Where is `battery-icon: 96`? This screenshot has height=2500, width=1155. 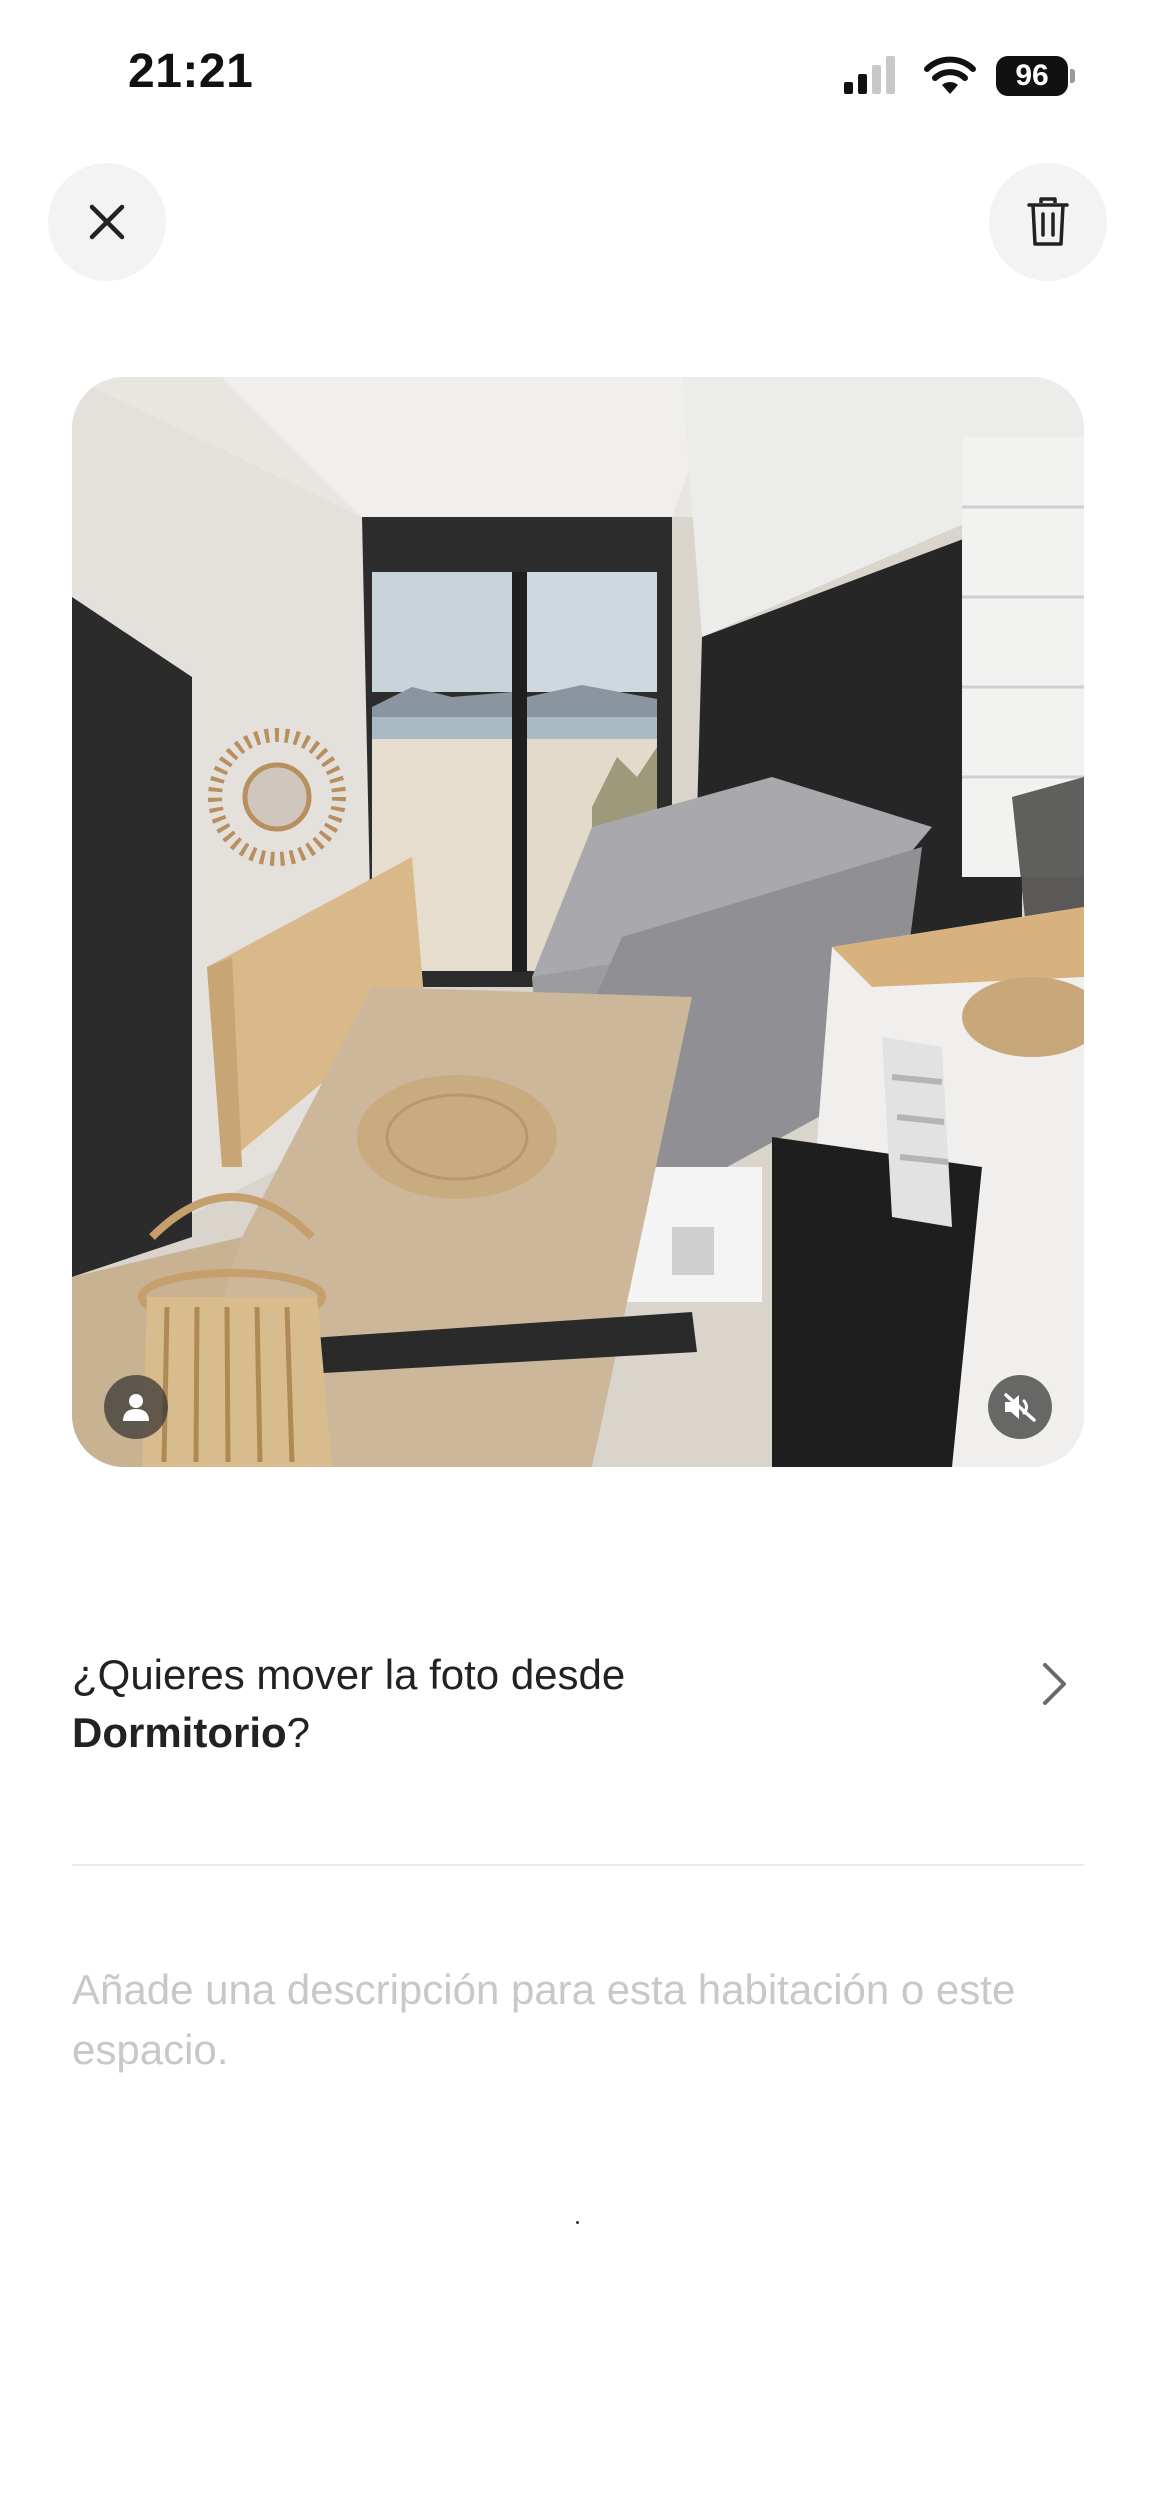
battery-icon: 96 is located at coordinates (1036, 76).